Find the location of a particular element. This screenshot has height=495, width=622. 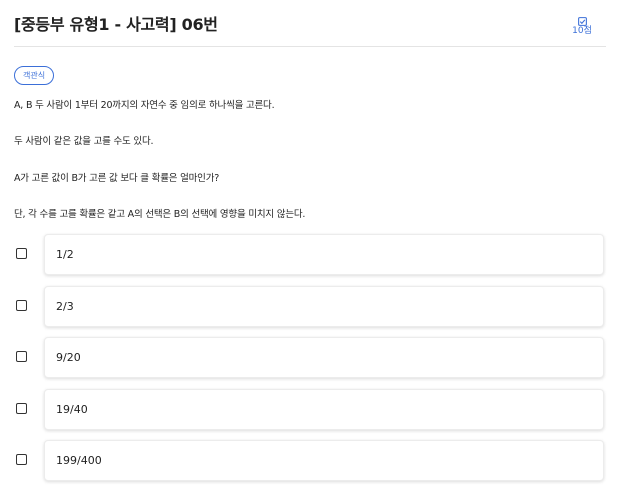

question-type-badge: 객관식 is located at coordinates (34, 75).